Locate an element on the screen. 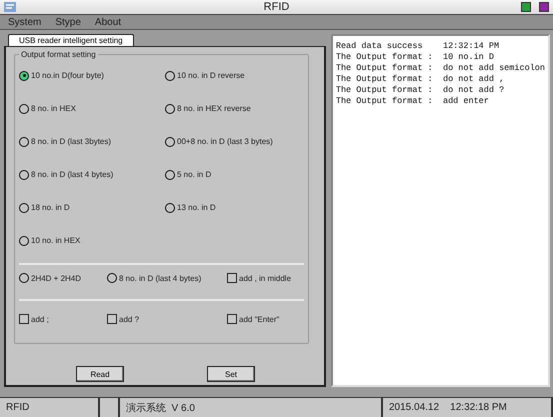 The width and height of the screenshot is (553, 417). window-title: RFID is located at coordinates (277, 7).